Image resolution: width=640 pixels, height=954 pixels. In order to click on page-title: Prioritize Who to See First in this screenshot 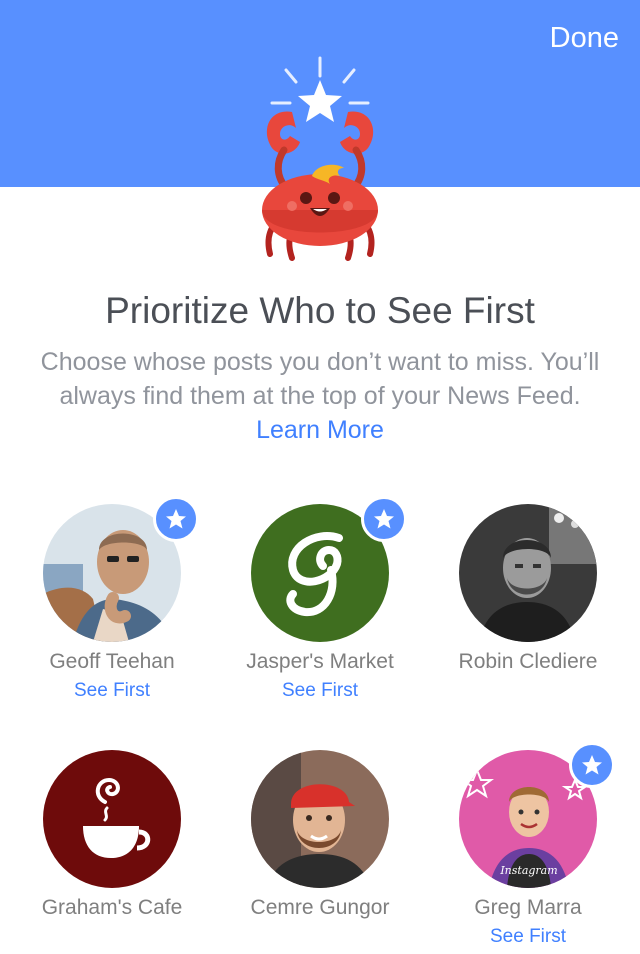, I will do `click(320, 310)`.